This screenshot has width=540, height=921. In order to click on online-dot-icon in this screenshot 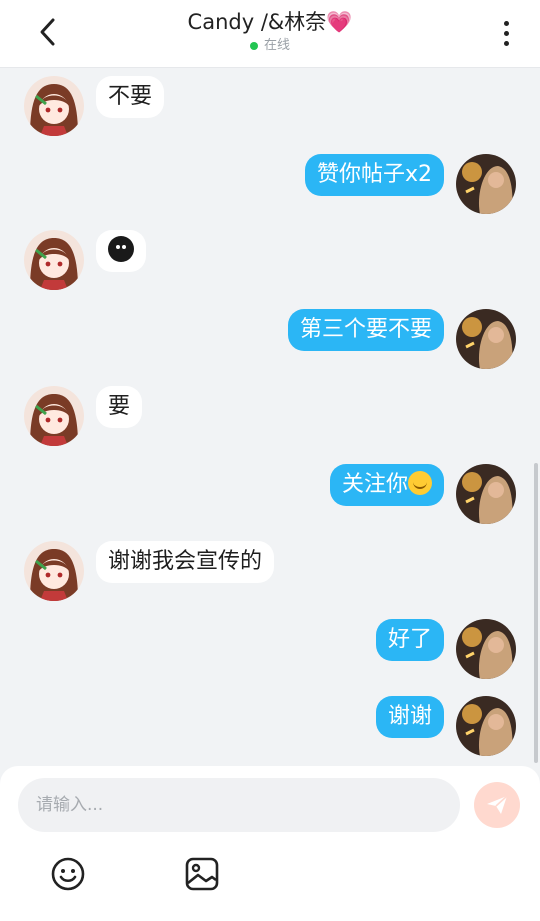, I will do `click(253, 46)`.